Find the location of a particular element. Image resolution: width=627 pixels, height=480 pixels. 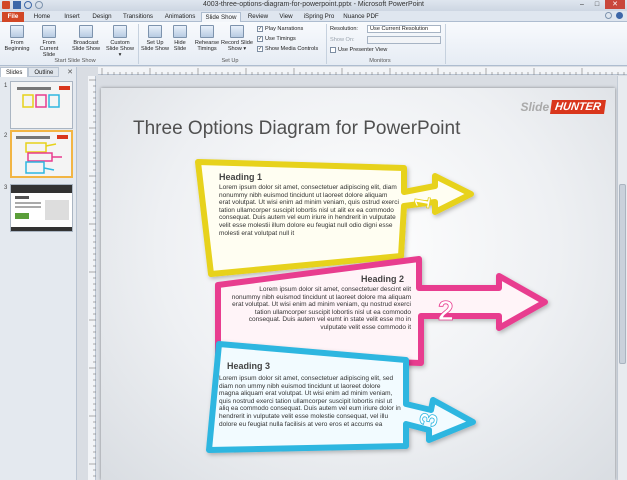

record-label: Record Slide Show ▾ is located at coordinates (237, 46).